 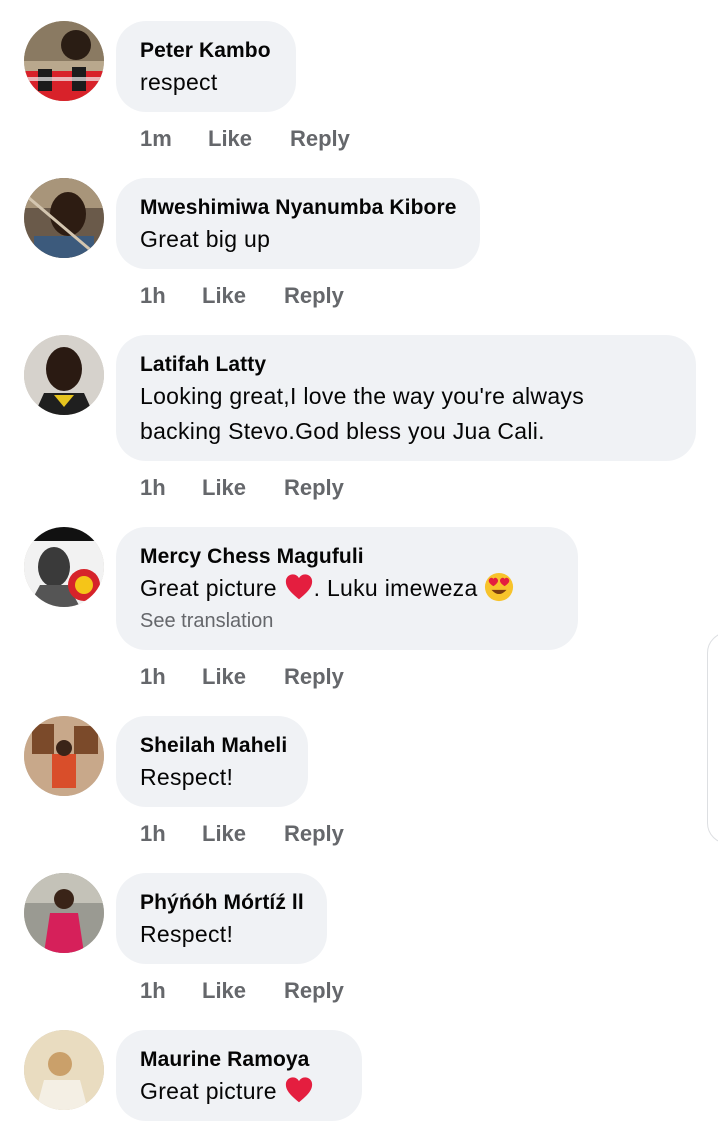 What do you see at coordinates (222, 903) in the screenshot?
I see `commenter-name: Phýńóh Mórtíź ll` at bounding box center [222, 903].